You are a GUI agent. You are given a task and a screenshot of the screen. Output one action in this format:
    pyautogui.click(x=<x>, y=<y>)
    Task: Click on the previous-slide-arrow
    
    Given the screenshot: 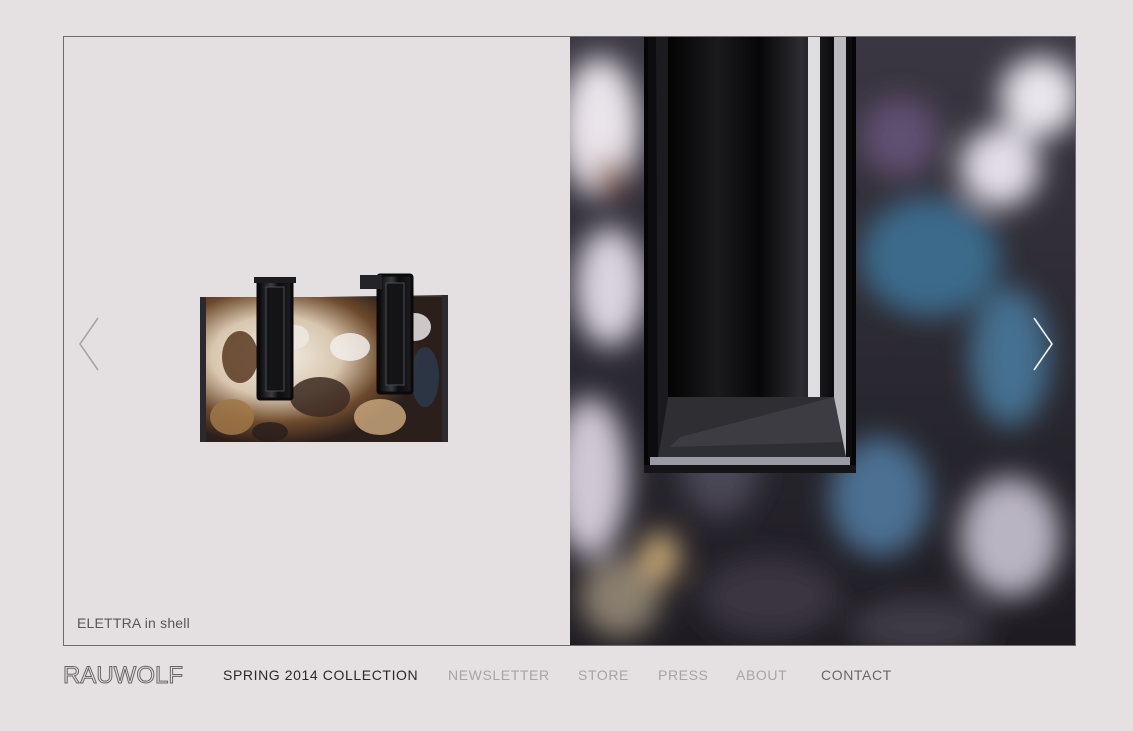 What is the action you would take?
    pyautogui.click(x=89, y=344)
    